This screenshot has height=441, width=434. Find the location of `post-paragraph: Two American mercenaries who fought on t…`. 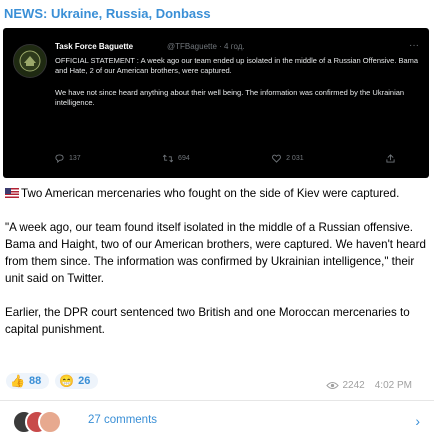

post-paragraph: Two American mercenaries who fought on t… is located at coordinates (217, 193).